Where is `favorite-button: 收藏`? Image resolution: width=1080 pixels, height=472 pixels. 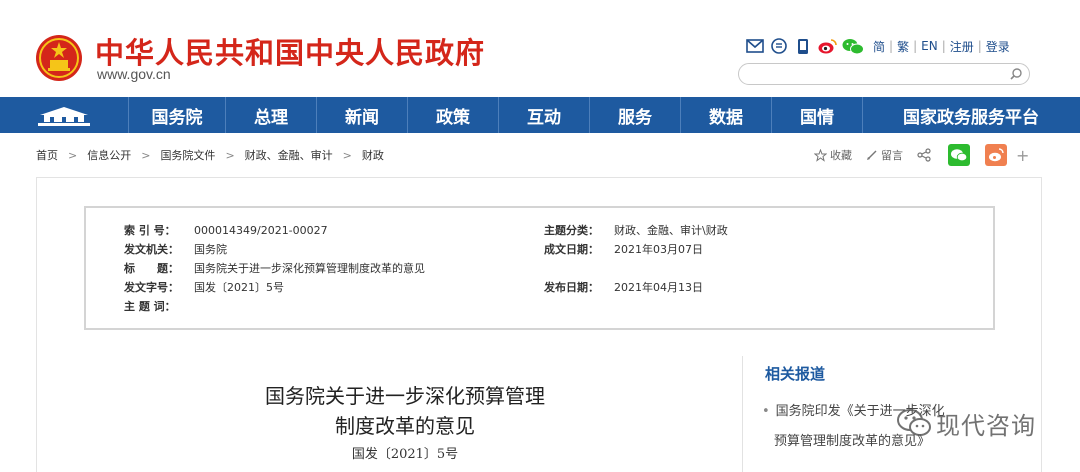
favorite-button: 收藏 is located at coordinates (833, 155).